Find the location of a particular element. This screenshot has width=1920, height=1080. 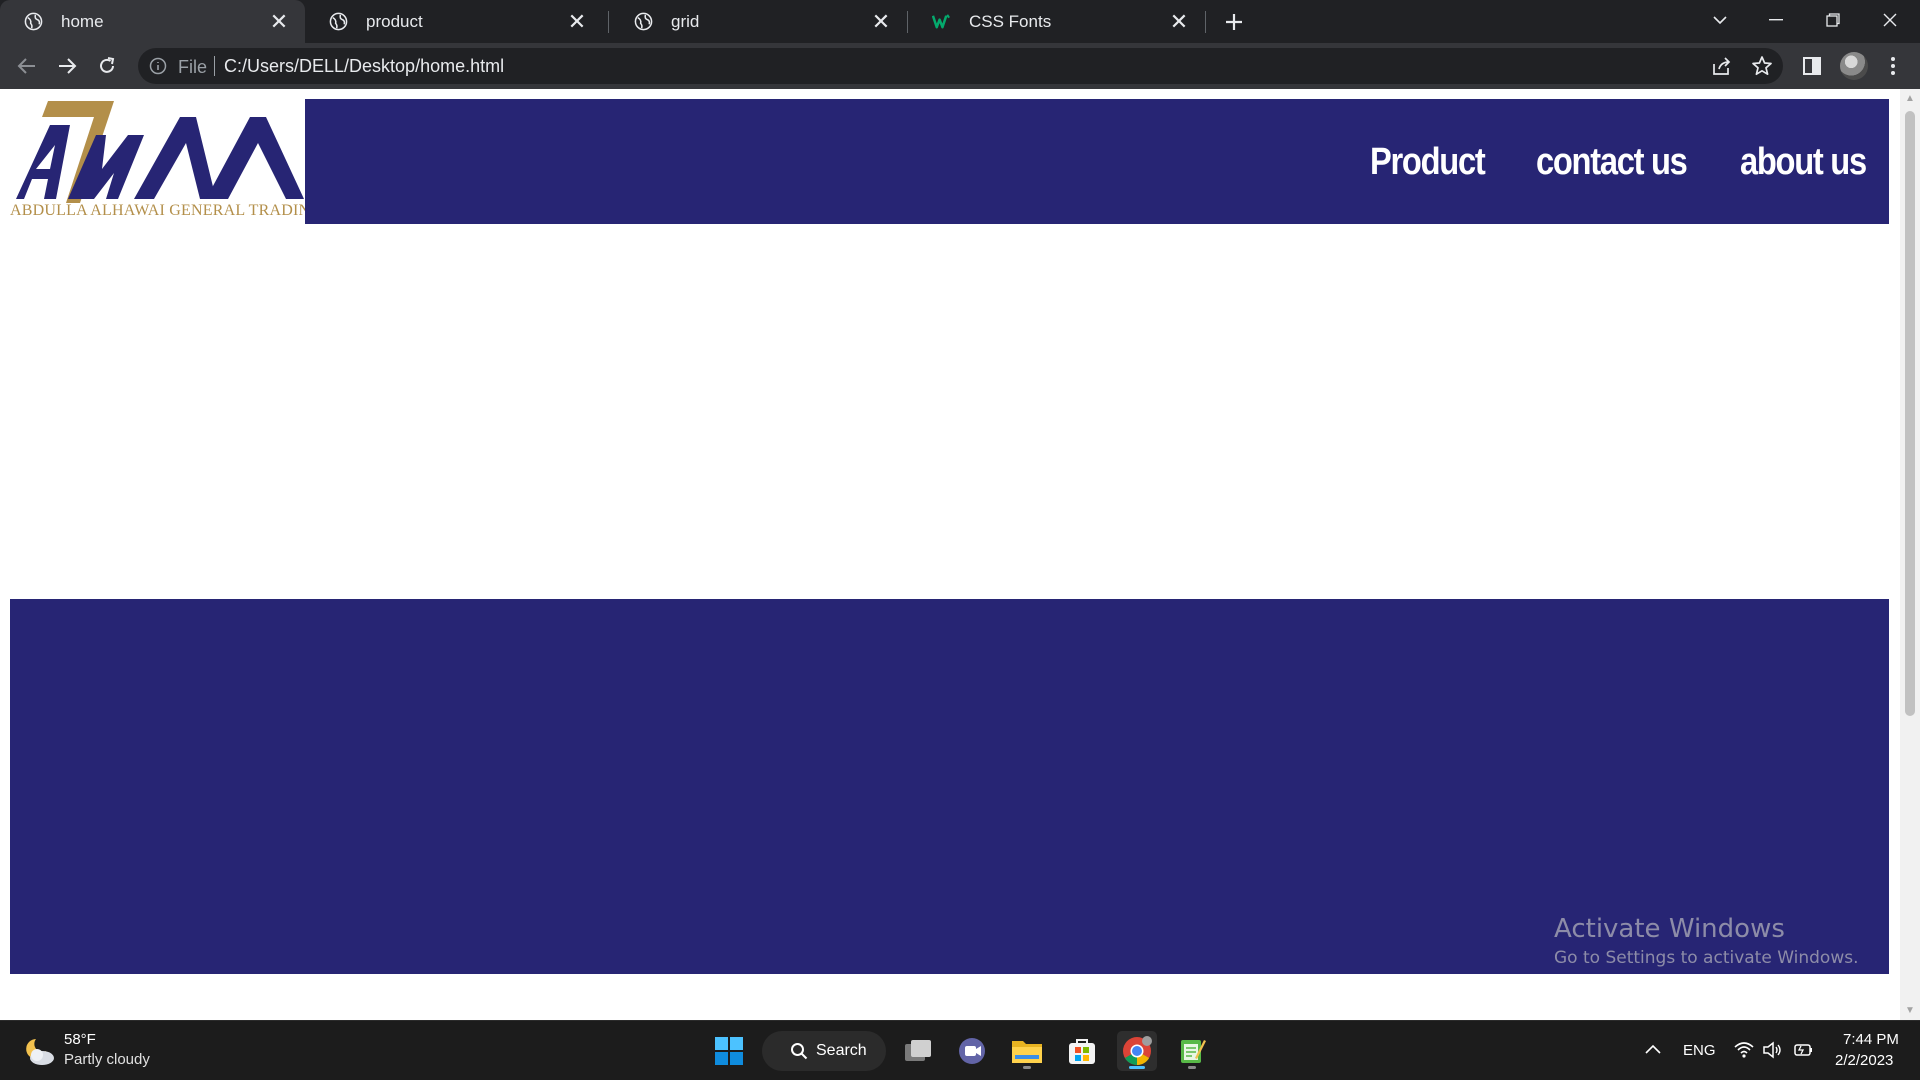

microsoft-store-button is located at coordinates (1082, 1051).